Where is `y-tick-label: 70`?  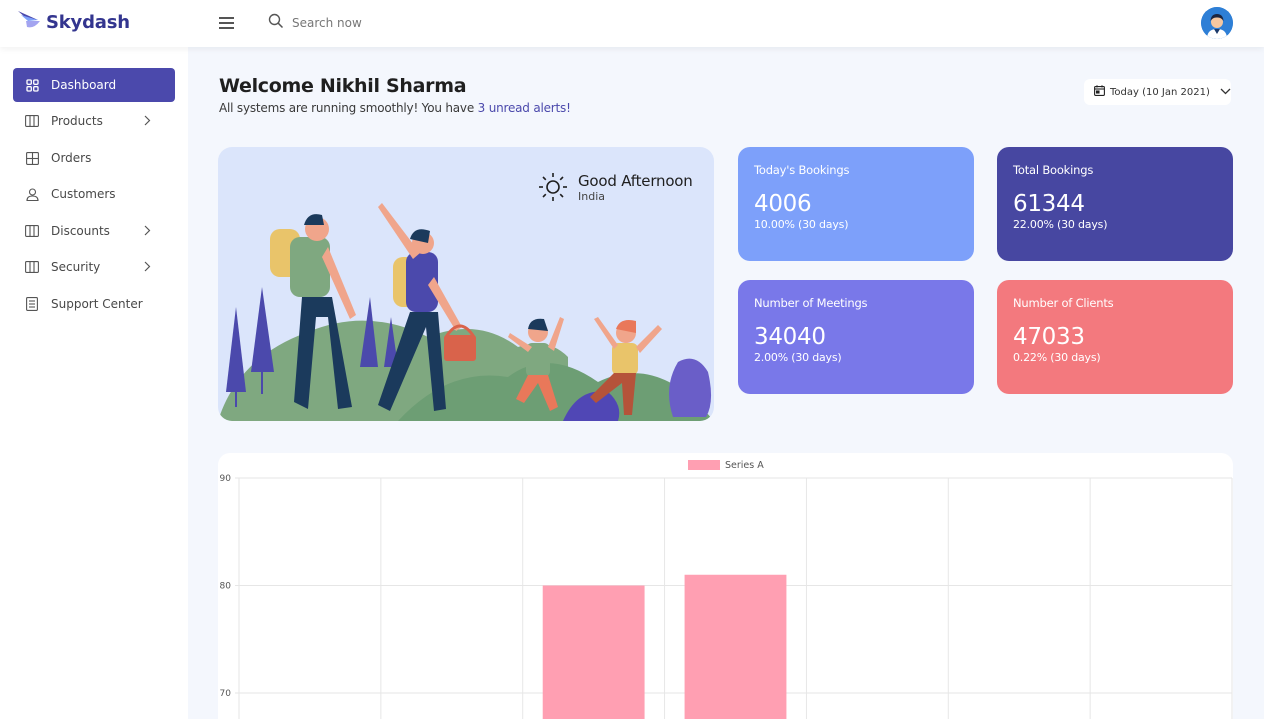 y-tick-label: 70 is located at coordinates (226, 694).